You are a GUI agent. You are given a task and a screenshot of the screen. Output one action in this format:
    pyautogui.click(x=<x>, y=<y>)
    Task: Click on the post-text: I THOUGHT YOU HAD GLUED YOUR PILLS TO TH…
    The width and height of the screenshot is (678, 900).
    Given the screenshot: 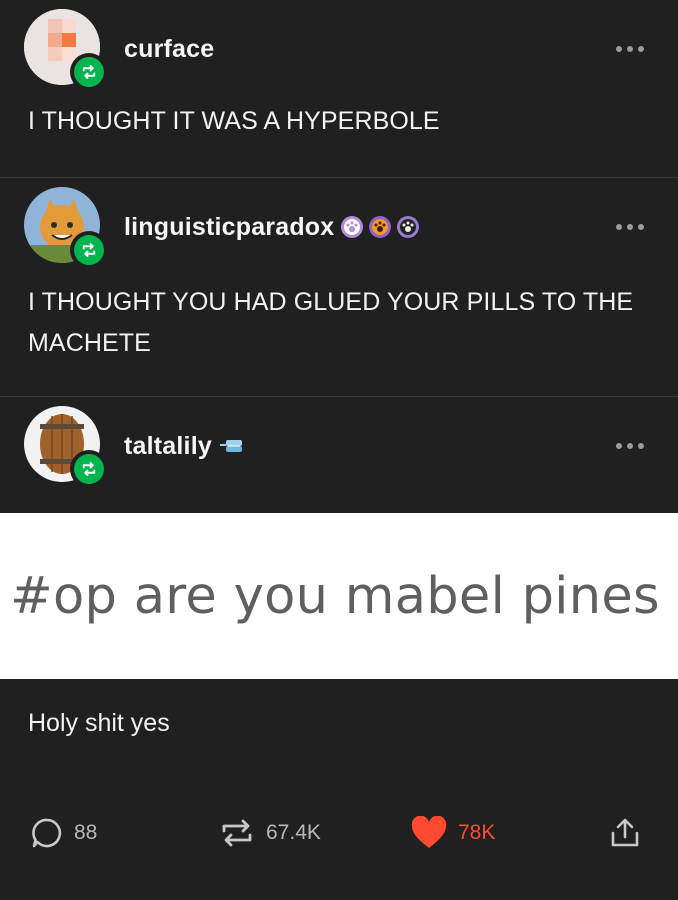 What is the action you would take?
    pyautogui.click(x=331, y=322)
    